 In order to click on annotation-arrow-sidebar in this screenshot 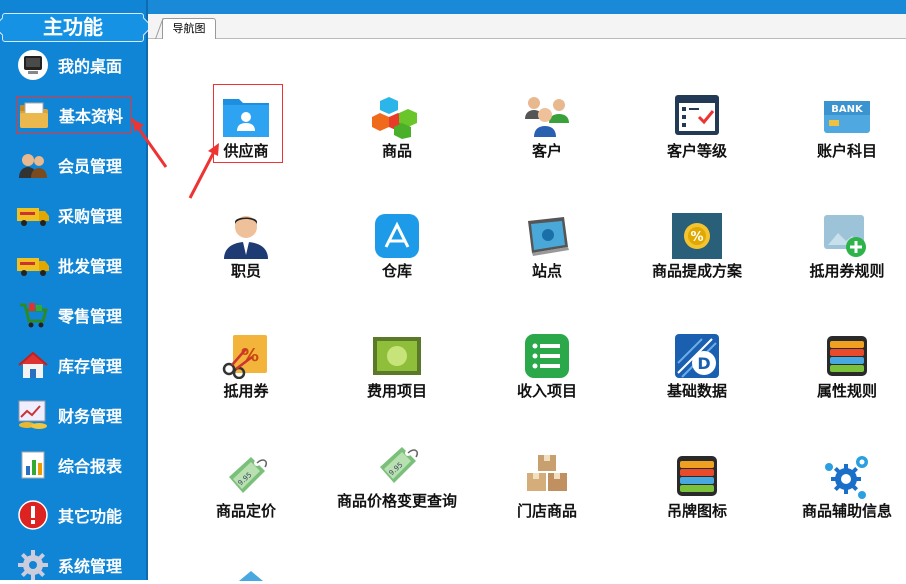, I will do `click(149, 143)`.